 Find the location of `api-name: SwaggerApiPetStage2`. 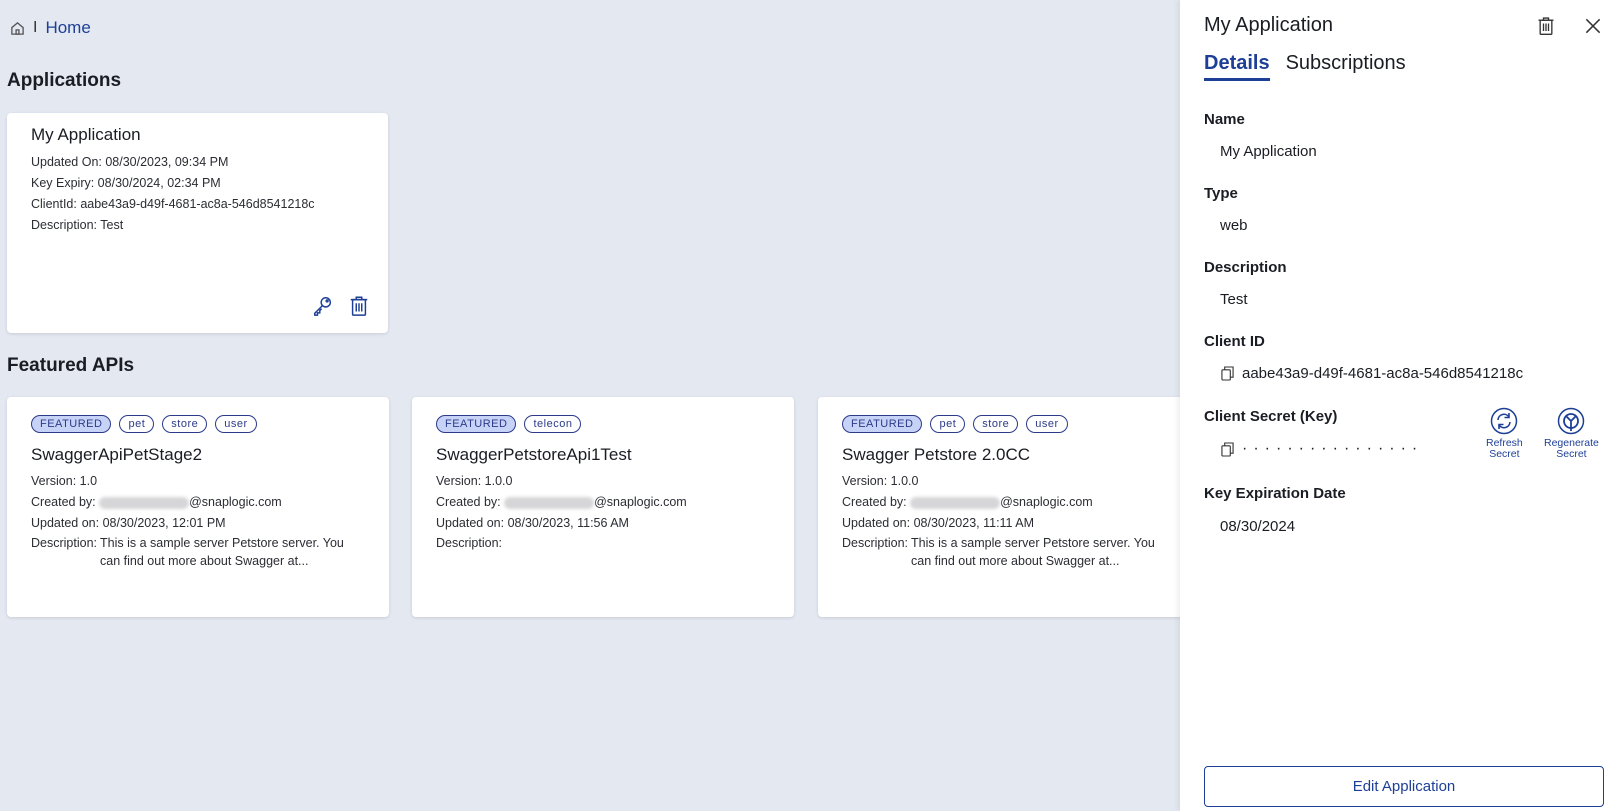

api-name: SwaggerApiPetStage2 is located at coordinates (117, 454).